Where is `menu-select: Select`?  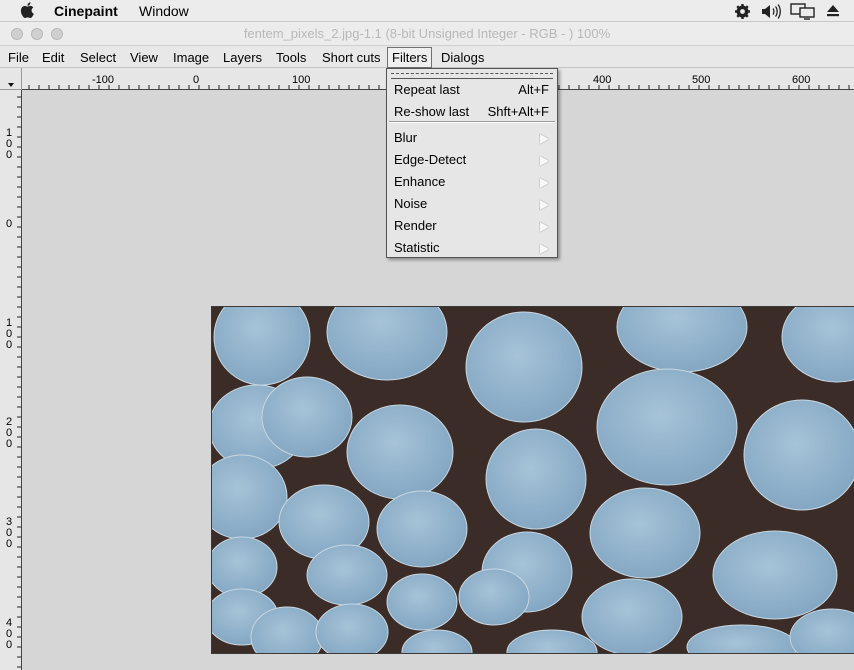 menu-select: Select is located at coordinates (98, 57).